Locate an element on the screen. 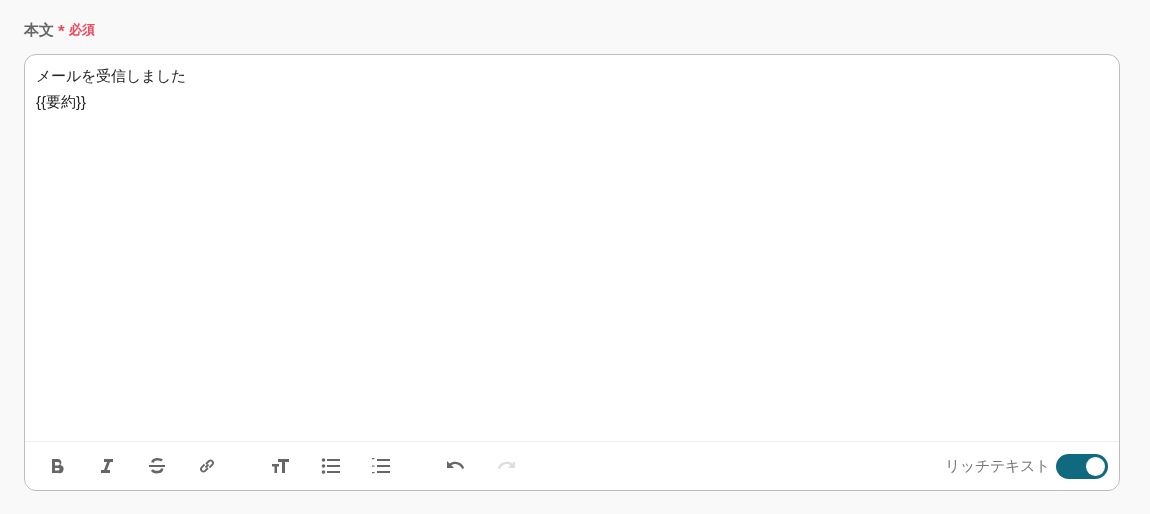 This screenshot has width=1150, height=514. numbered-list-icon is located at coordinates (381, 466).